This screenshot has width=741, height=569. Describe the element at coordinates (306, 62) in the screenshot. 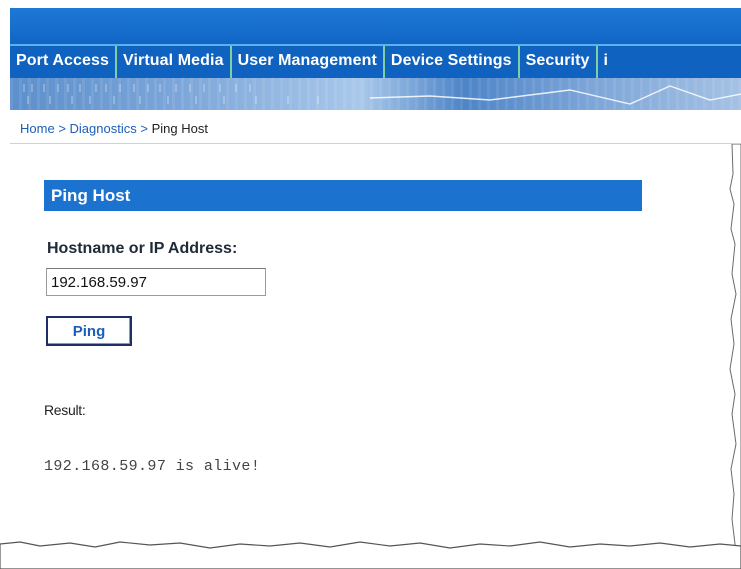

I see `tab-user-management: User Management` at that location.